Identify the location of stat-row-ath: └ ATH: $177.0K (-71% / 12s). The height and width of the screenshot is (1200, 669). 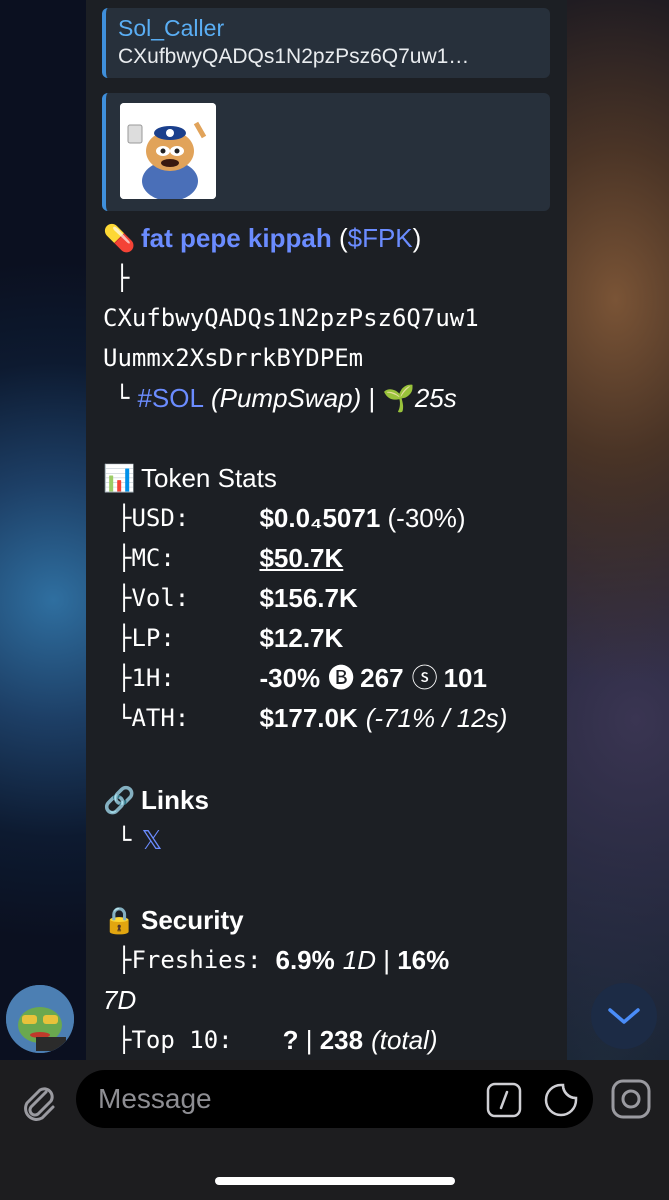
(328, 718).